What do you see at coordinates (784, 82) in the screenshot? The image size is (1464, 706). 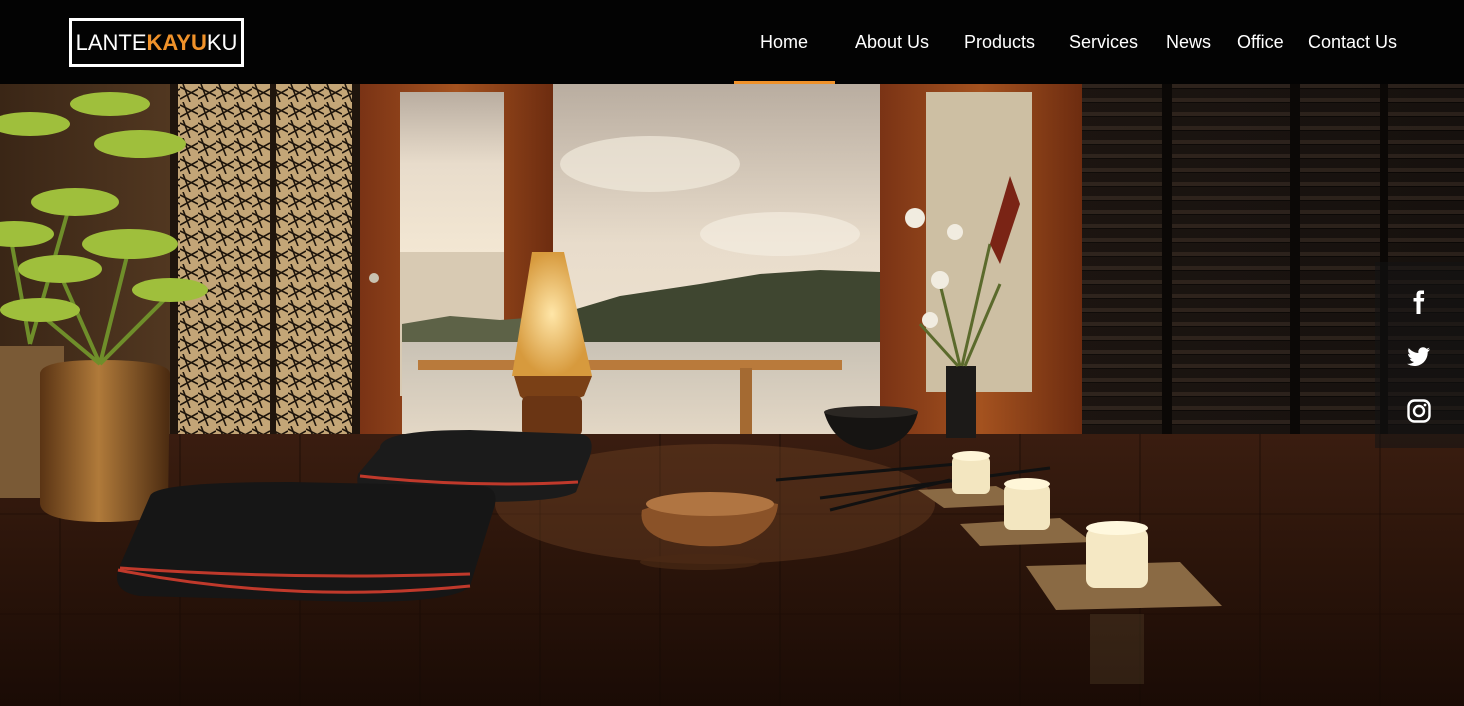 I see `active-nav-indicator` at bounding box center [784, 82].